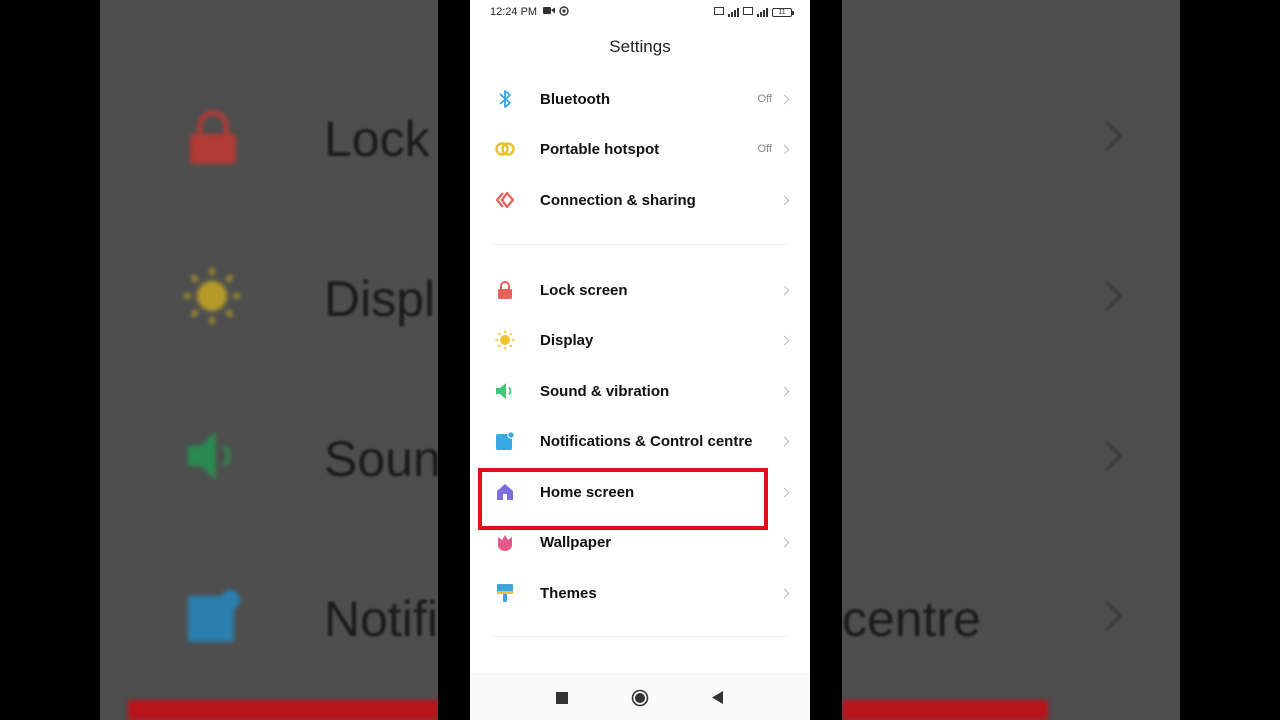 This screenshot has height=720, width=1280. What do you see at coordinates (718, 698) in the screenshot?
I see `back-button` at bounding box center [718, 698].